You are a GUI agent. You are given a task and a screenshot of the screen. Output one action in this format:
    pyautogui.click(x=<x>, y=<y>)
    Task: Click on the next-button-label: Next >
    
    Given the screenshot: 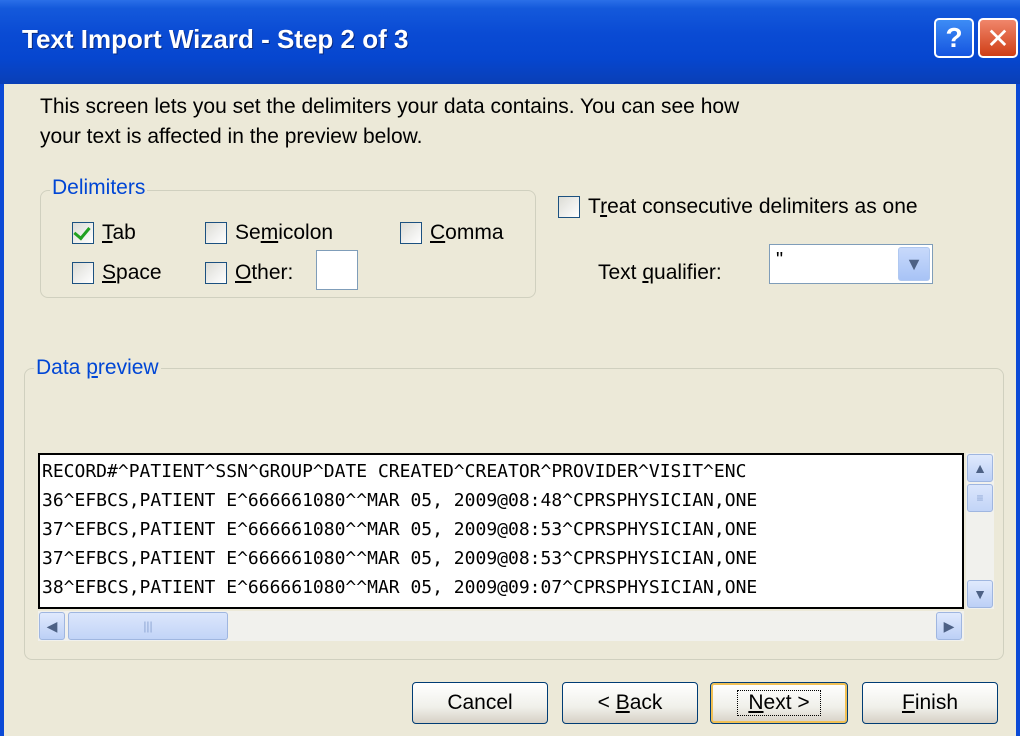 What is the action you would take?
    pyautogui.click(x=779, y=703)
    